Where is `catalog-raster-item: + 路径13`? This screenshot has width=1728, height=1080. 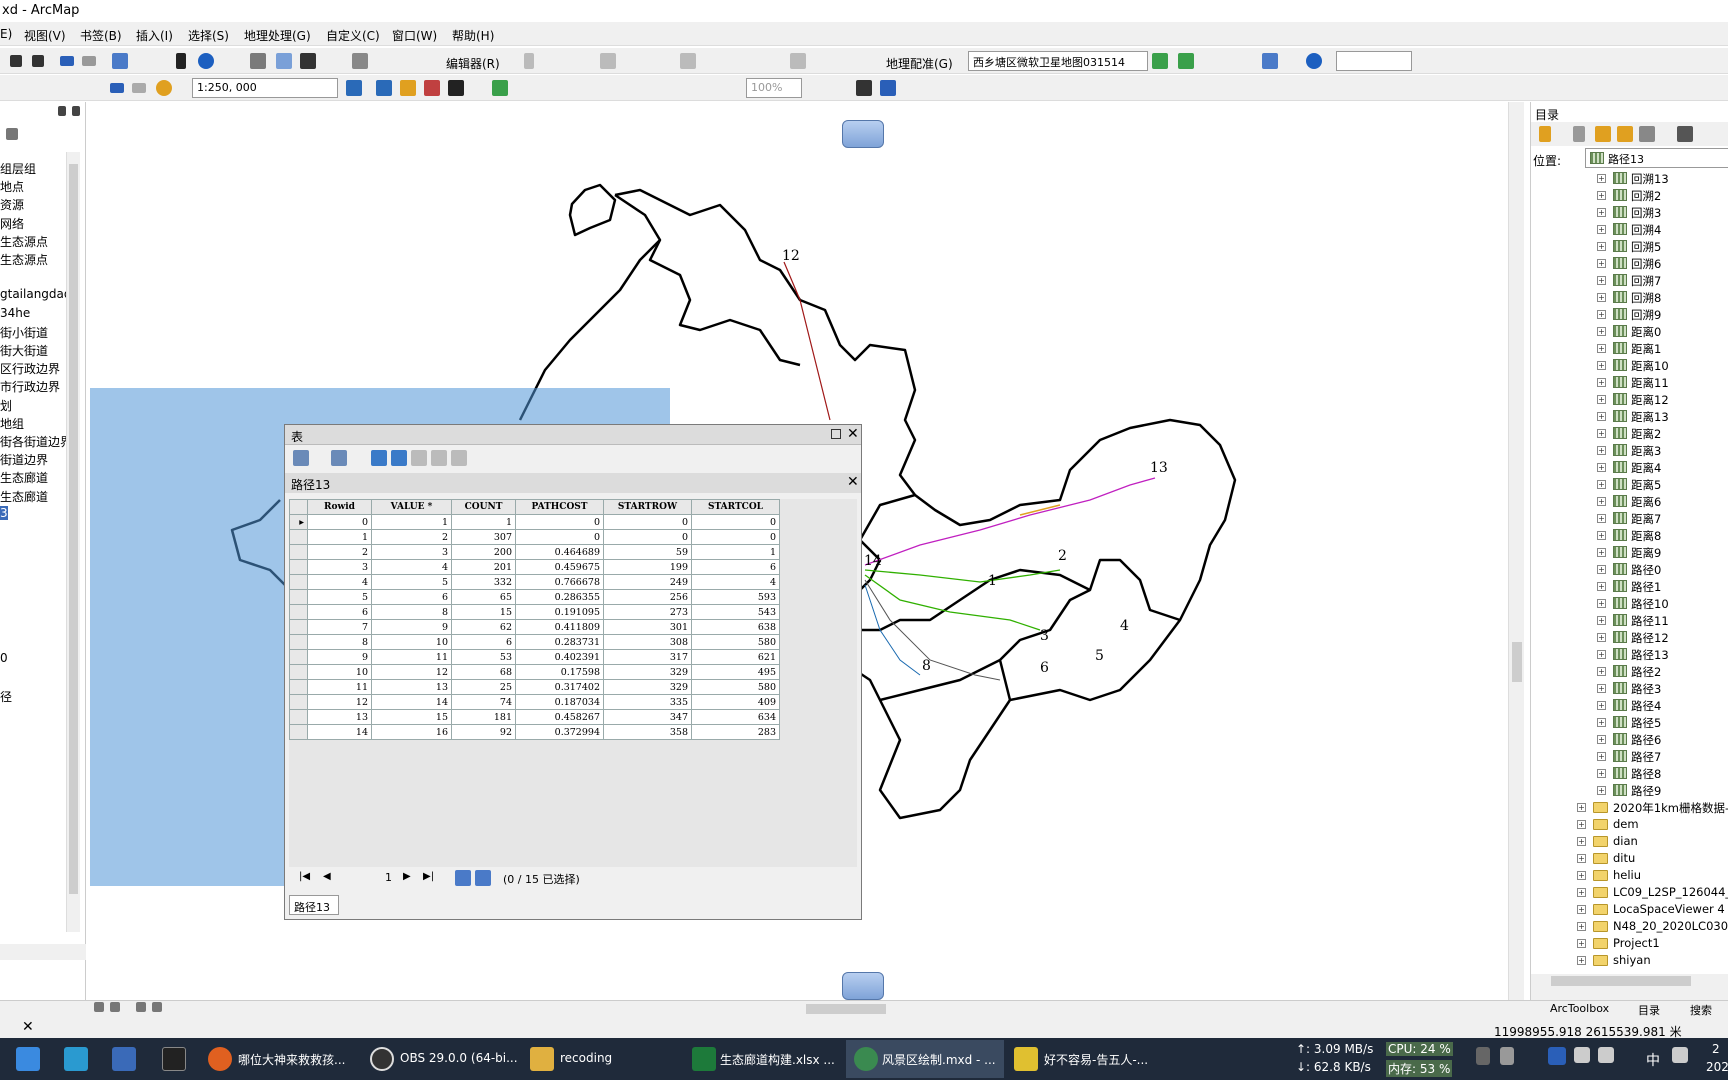
catalog-raster-item: + 路径13 is located at coordinates (1629, 654).